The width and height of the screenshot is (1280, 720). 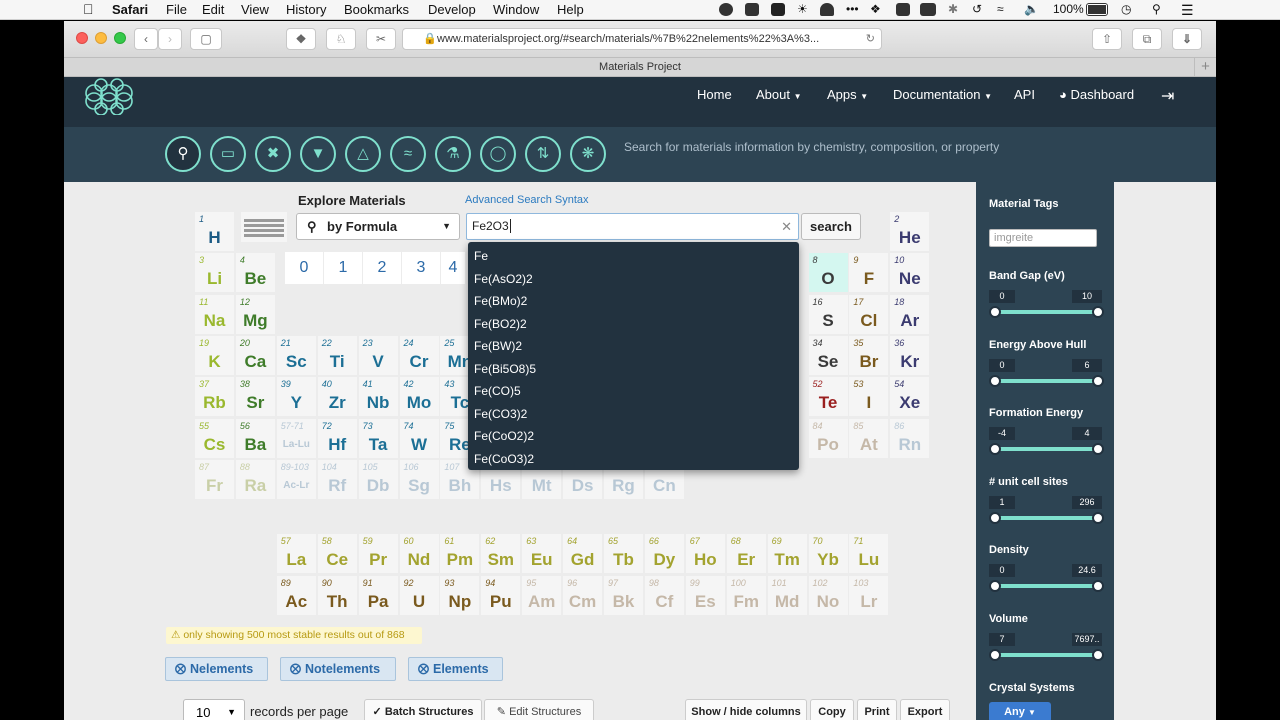 I want to click on menu-file: File, so click(x=176, y=9).